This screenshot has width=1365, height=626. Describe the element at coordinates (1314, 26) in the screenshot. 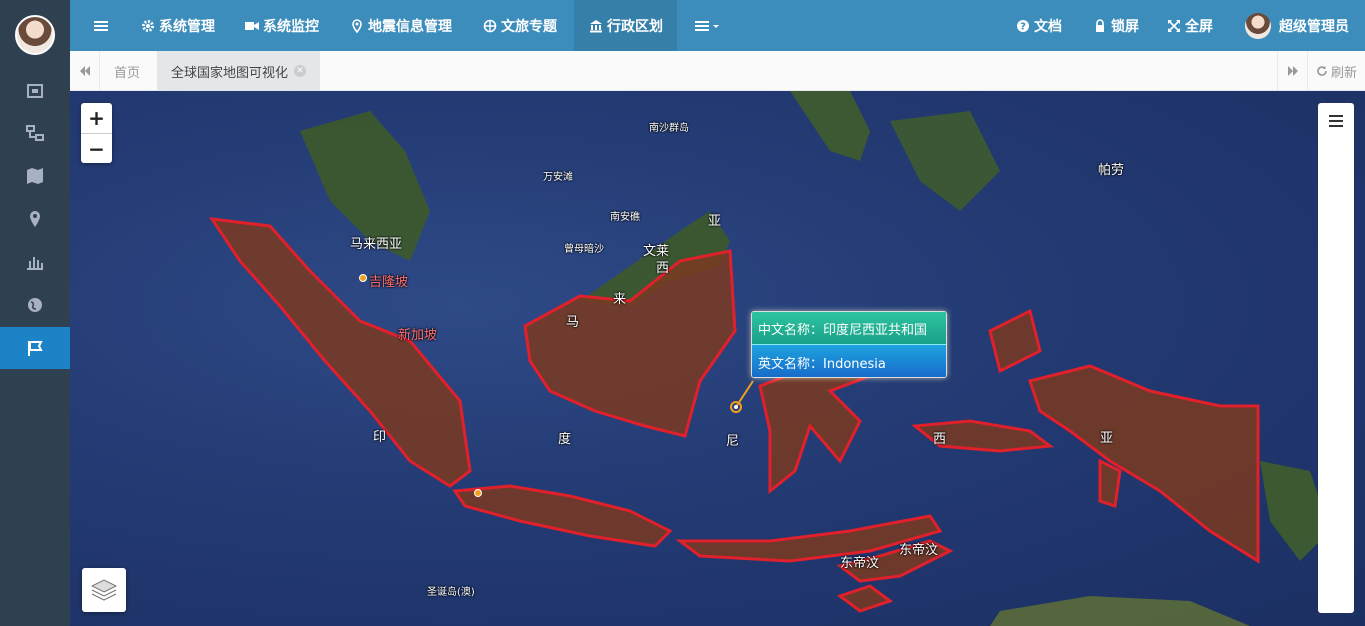

I see `user-name: 超级管理员` at that location.